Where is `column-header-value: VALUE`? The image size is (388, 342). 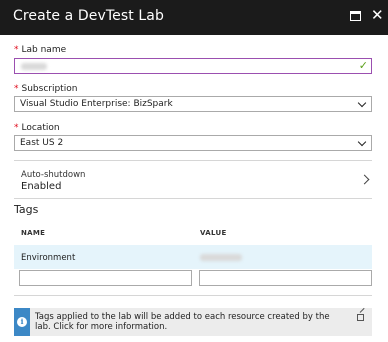
column-header-value: VALUE is located at coordinates (213, 233).